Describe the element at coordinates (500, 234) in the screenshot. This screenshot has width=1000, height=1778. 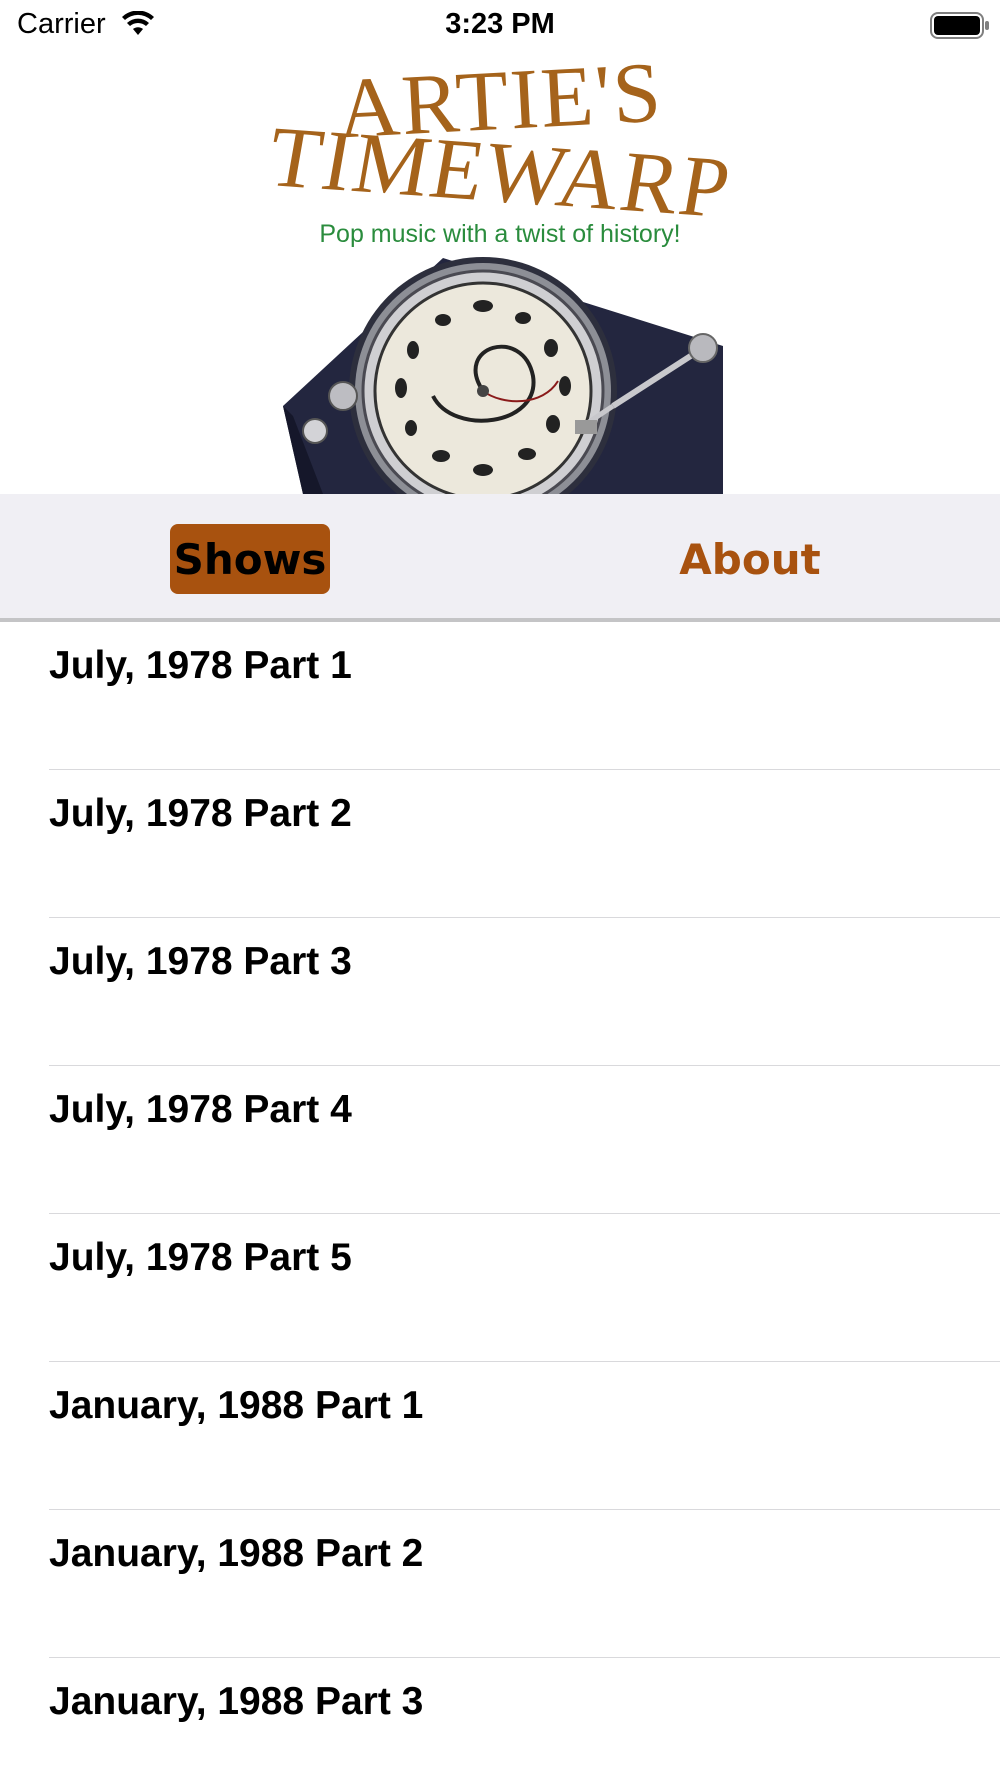
I see `logo-tagline: Pop music with a twist of history!` at that location.